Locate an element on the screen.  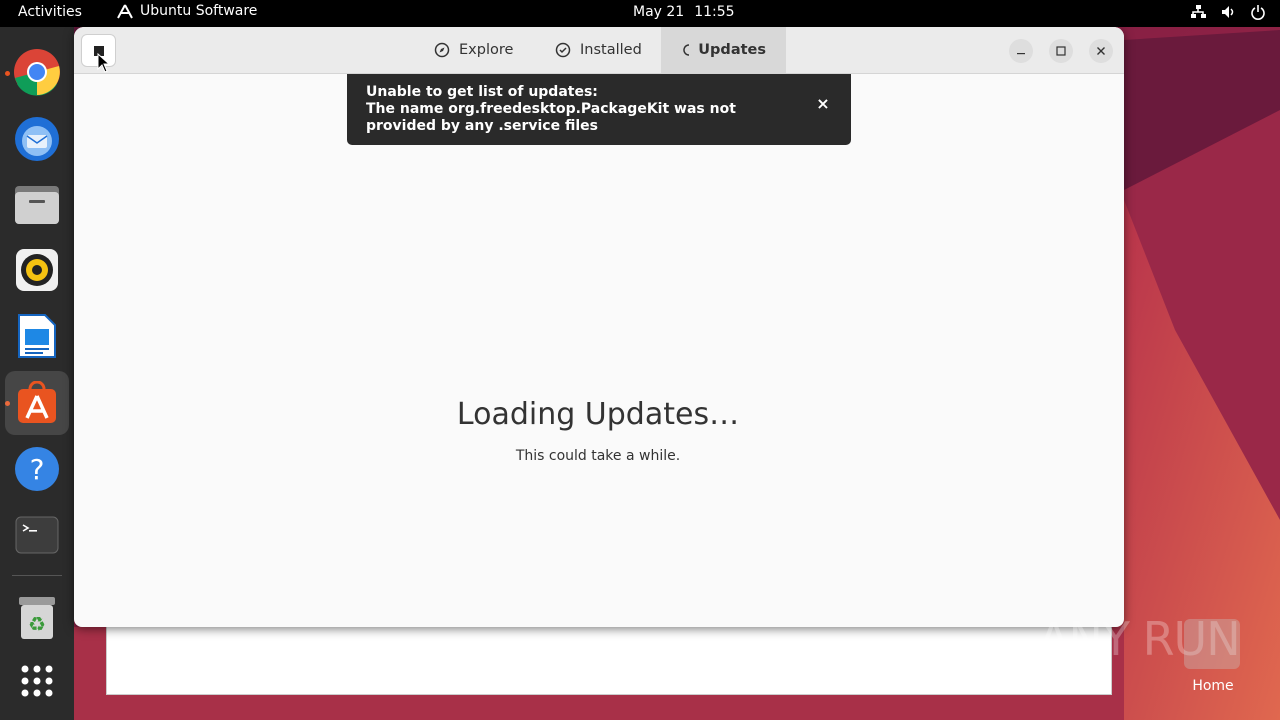
tab-explore: Explore is located at coordinates (473, 50).